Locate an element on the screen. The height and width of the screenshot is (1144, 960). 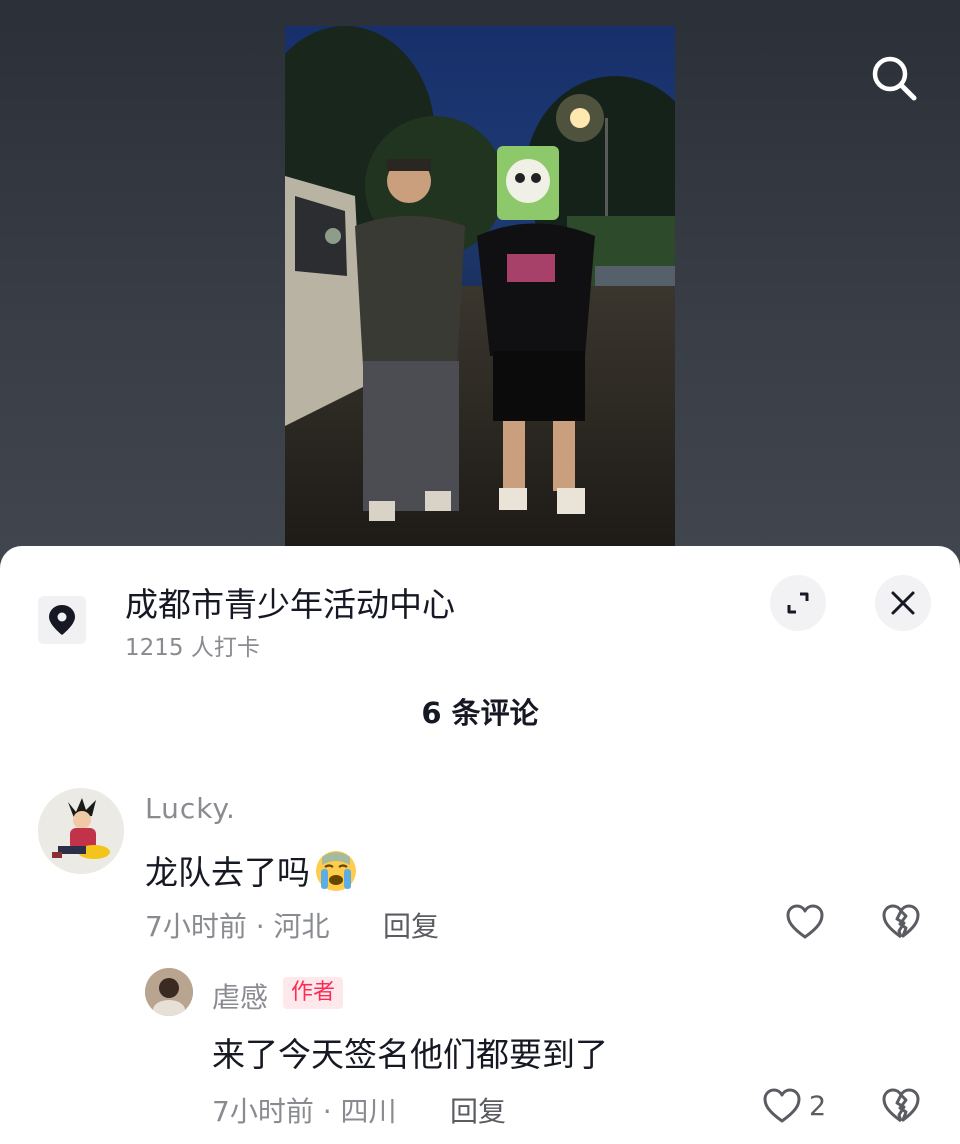
comment-text-content: 龙队去了吗 is located at coordinates (227, 872).